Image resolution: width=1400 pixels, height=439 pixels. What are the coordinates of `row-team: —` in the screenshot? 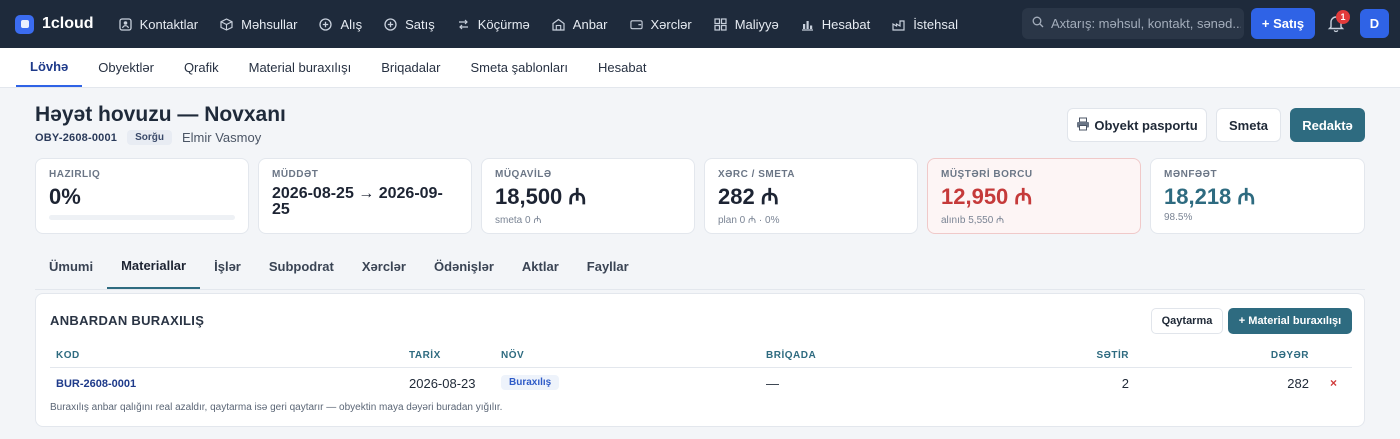 It's located at (772, 383).